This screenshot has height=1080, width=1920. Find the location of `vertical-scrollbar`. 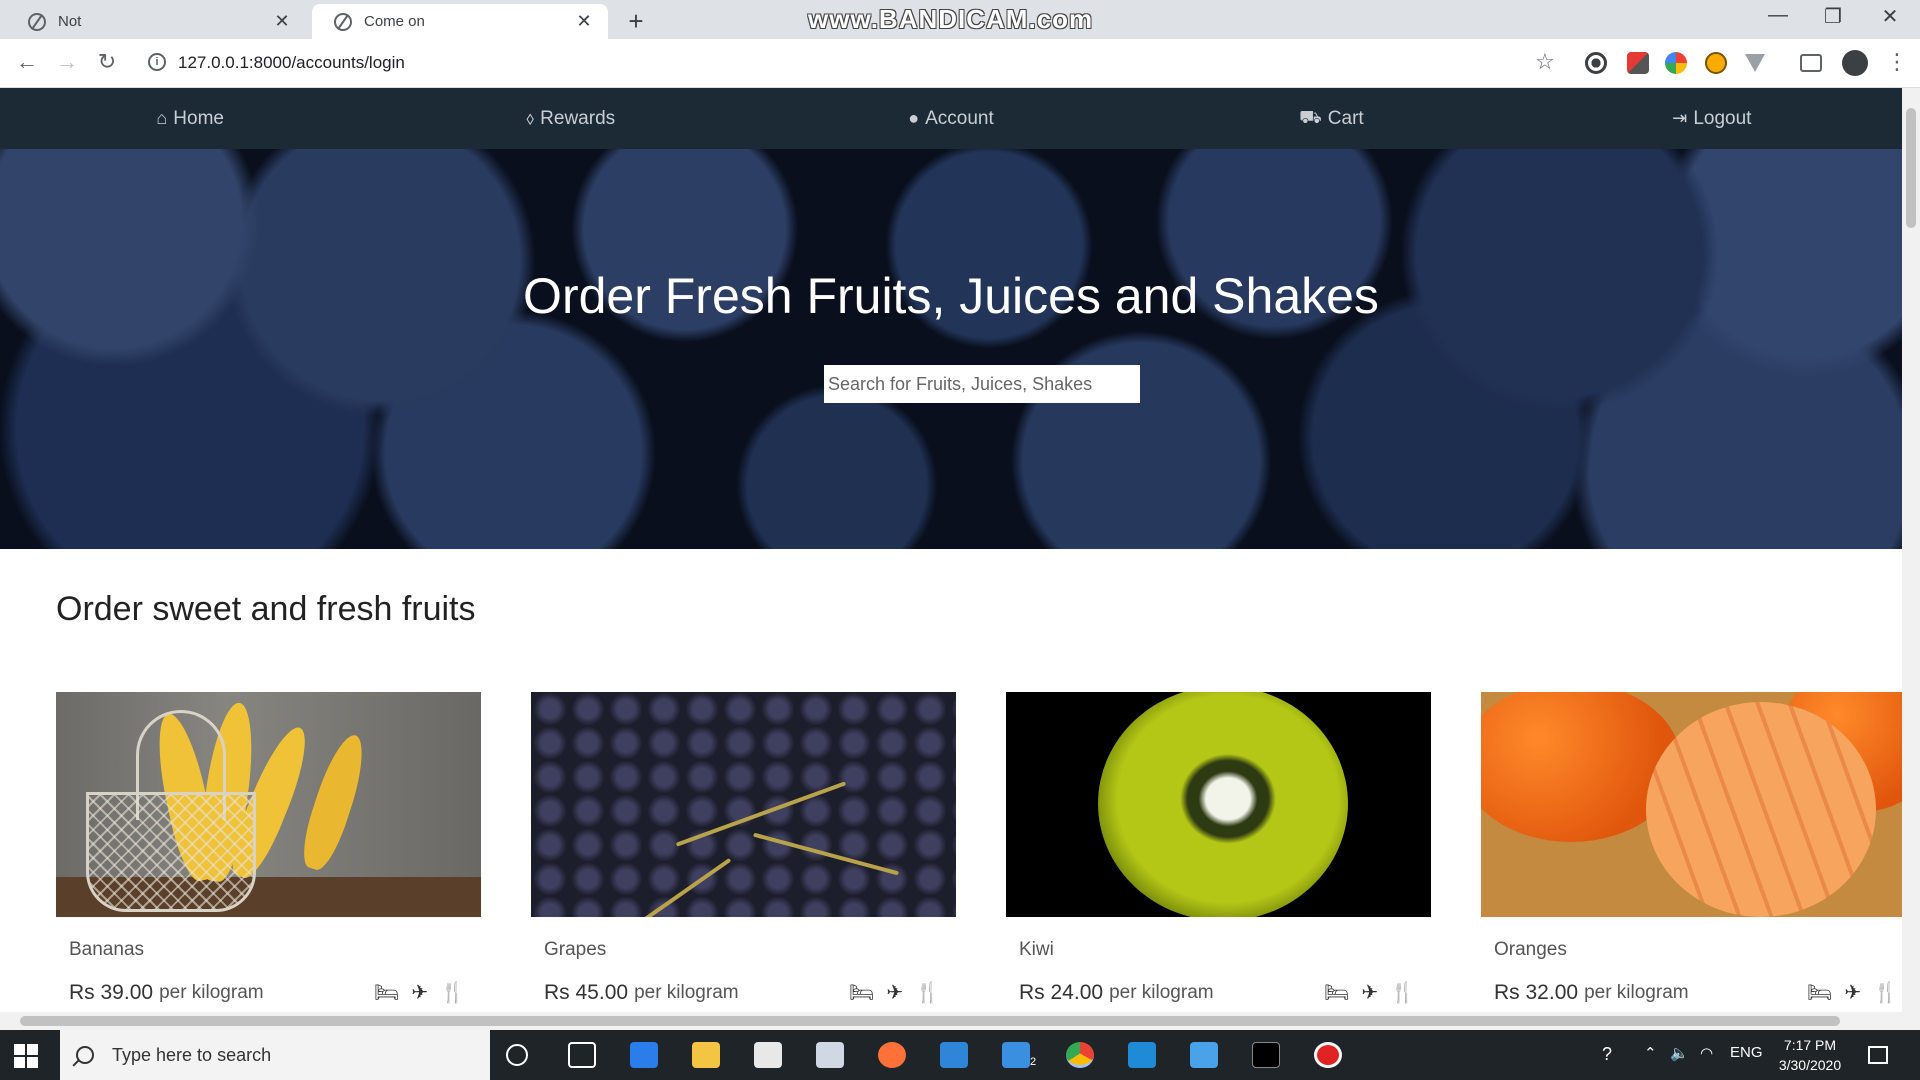

vertical-scrollbar is located at coordinates (1911, 559).